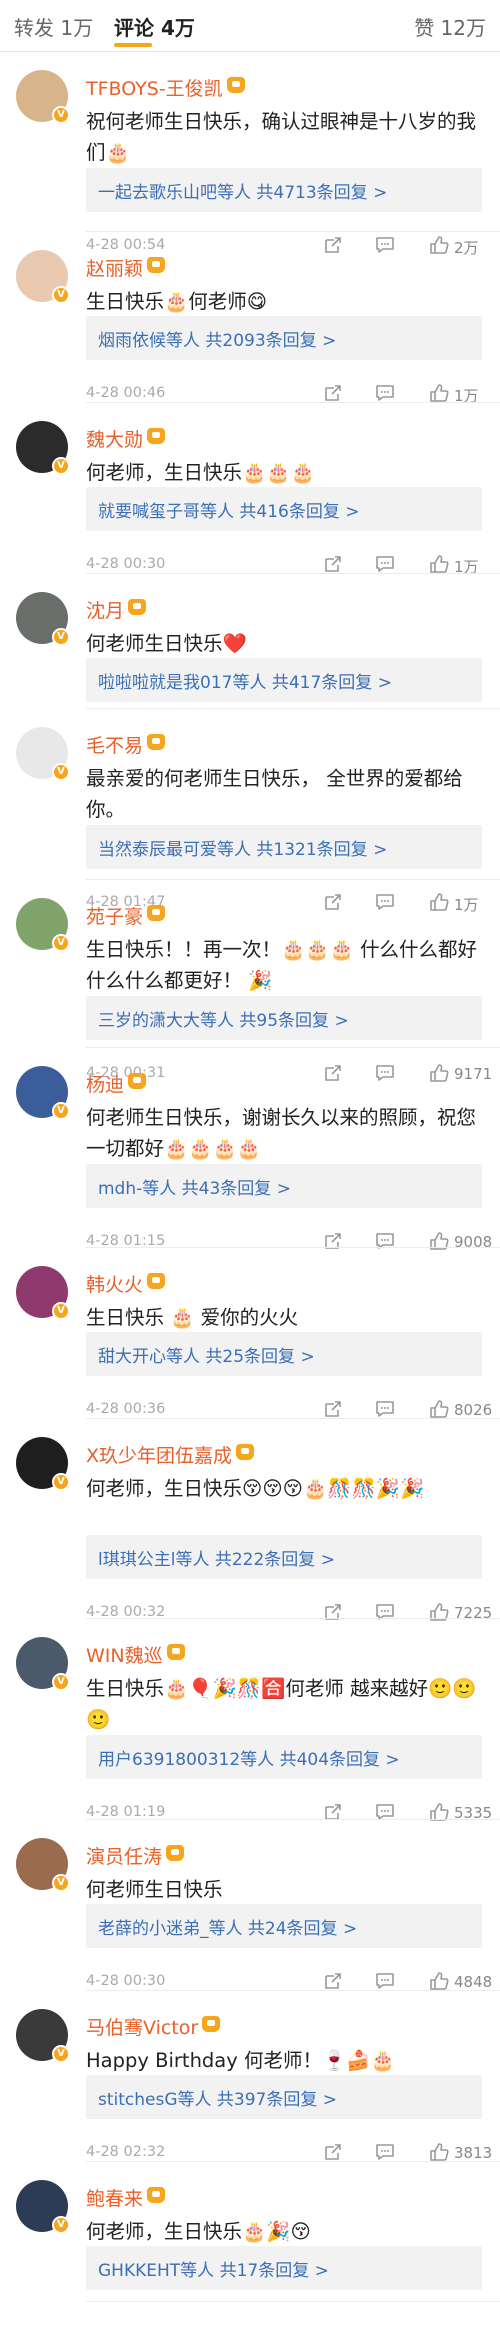  Describe the element at coordinates (154, 26) in the screenshot. I see `tab-comments: 评论 4万` at that location.